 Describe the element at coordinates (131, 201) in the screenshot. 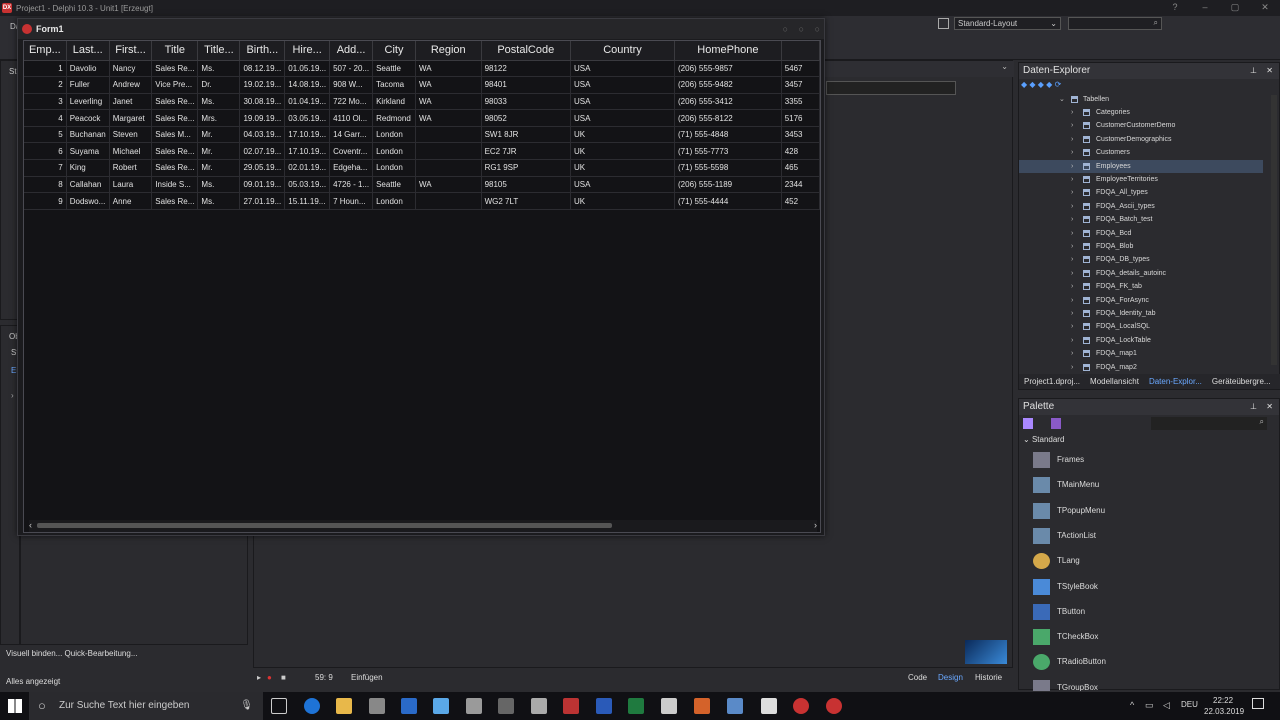

I see `grid-cell: Anne` at that location.